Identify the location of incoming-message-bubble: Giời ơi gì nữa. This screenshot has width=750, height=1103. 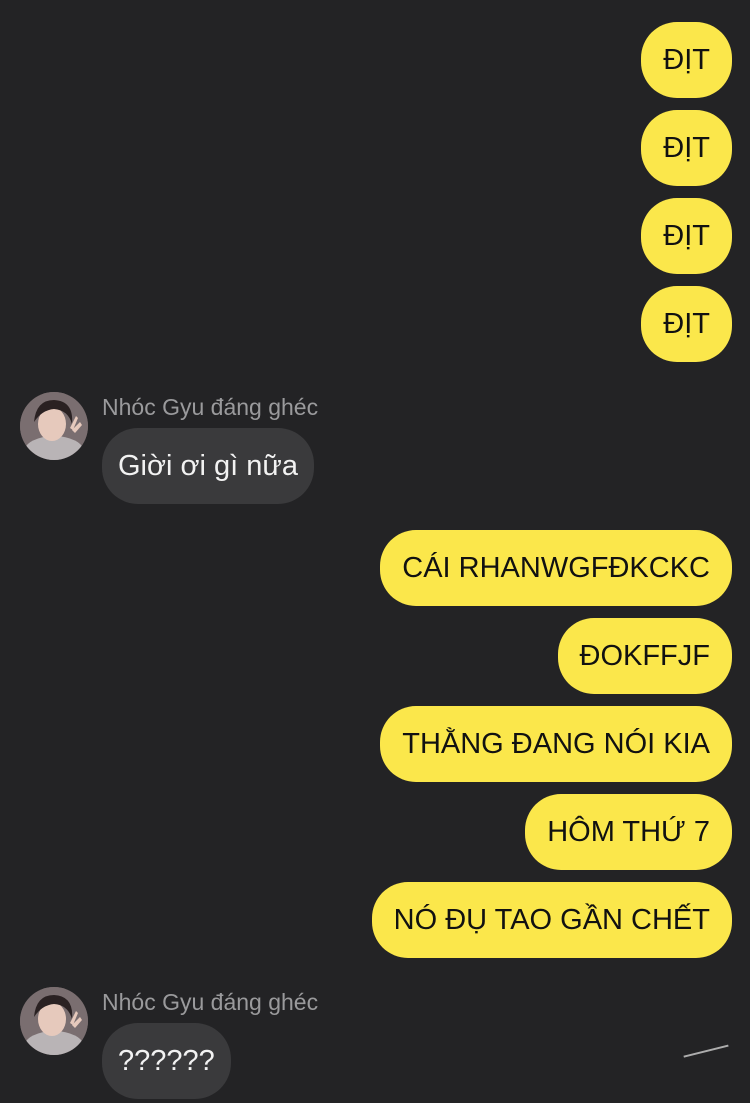
(208, 466).